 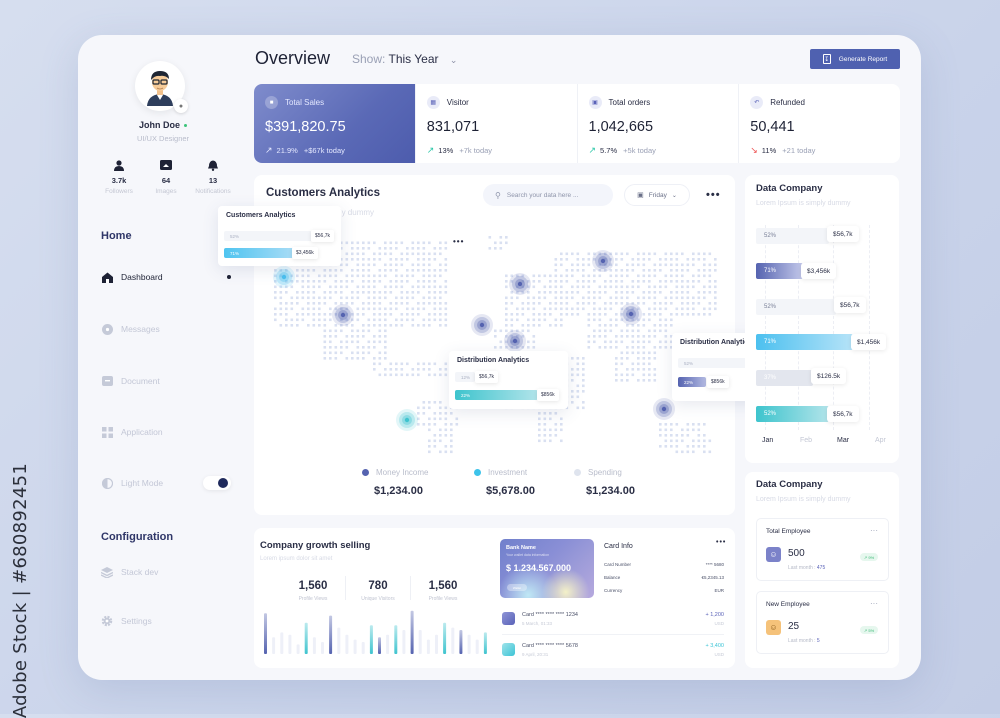 I want to click on customers-analytics-title: Customers Analytics, so click(x=323, y=193).